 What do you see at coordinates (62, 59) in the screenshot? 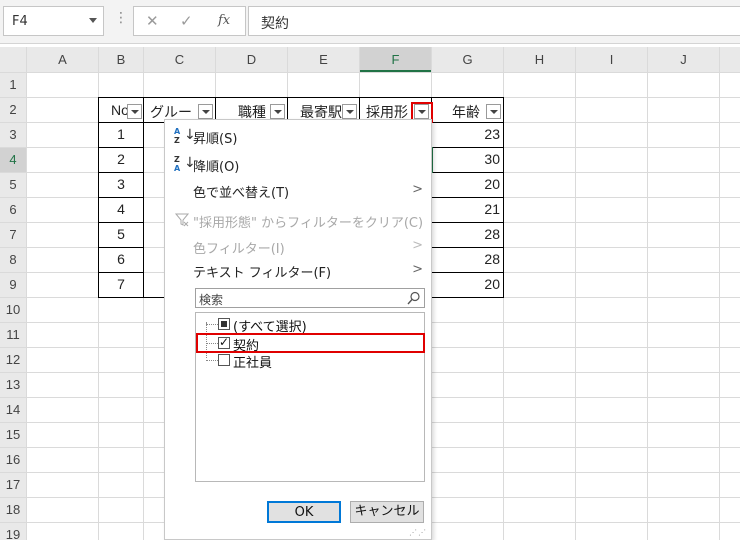
I see `column-header-a: A` at bounding box center [62, 59].